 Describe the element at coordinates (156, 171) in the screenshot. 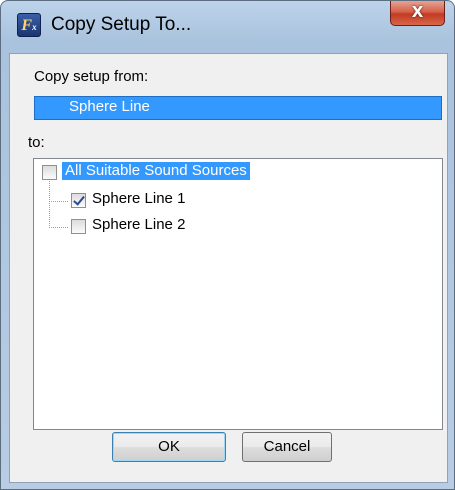

I see `tree-item-all-suitable-sound-sources: All Suitable Sound Sources` at that location.